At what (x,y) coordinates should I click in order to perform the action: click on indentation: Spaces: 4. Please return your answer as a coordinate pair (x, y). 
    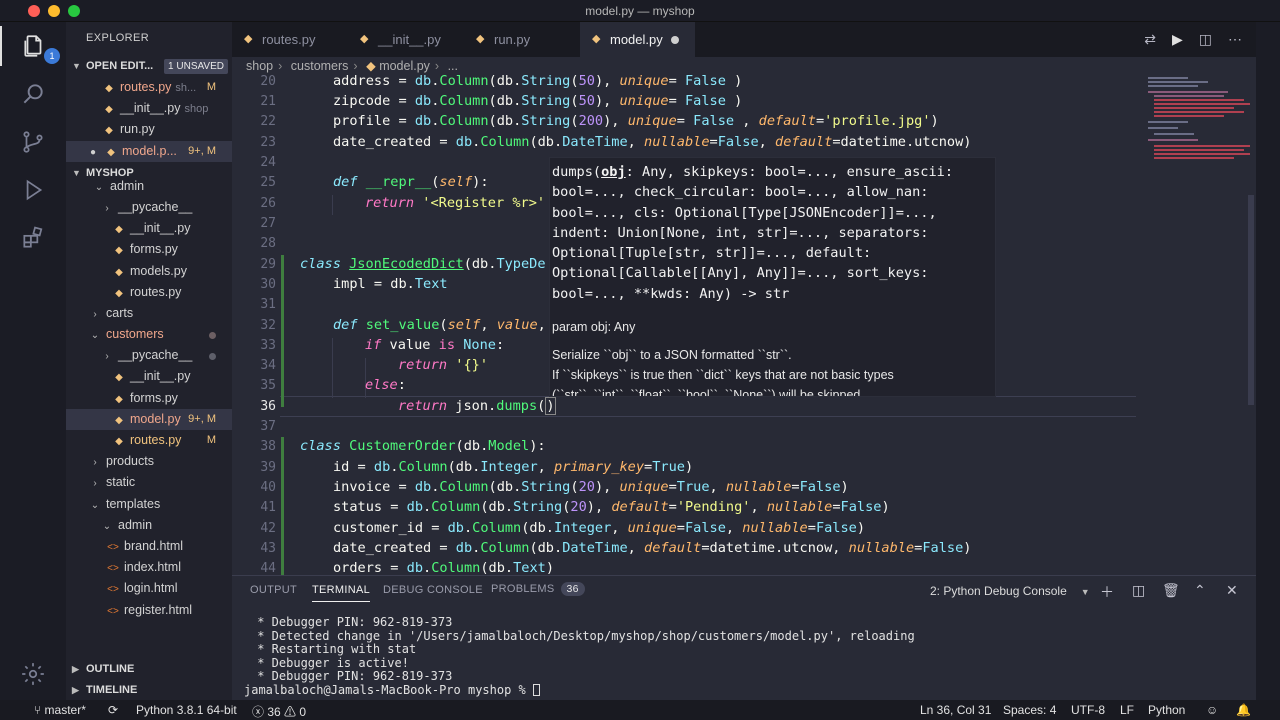
    Looking at the image, I should click on (1029, 710).